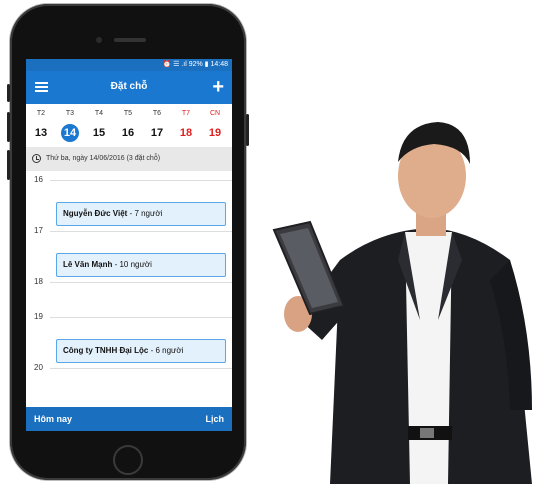 The image size is (544, 484). What do you see at coordinates (99, 40) in the screenshot?
I see `front-camera` at bounding box center [99, 40].